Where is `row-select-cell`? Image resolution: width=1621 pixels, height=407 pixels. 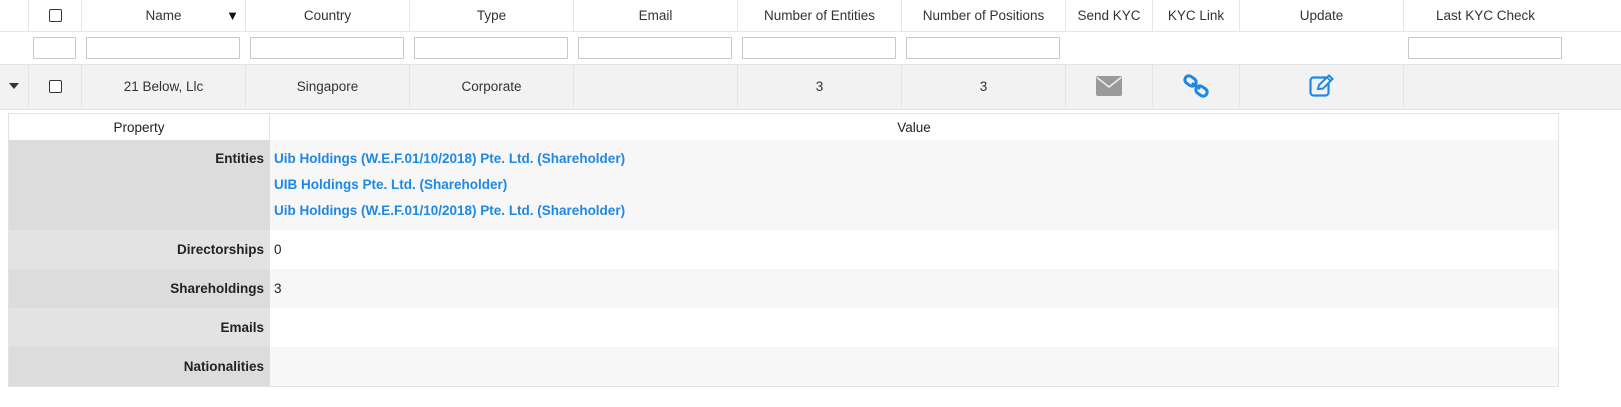 row-select-cell is located at coordinates (54, 86).